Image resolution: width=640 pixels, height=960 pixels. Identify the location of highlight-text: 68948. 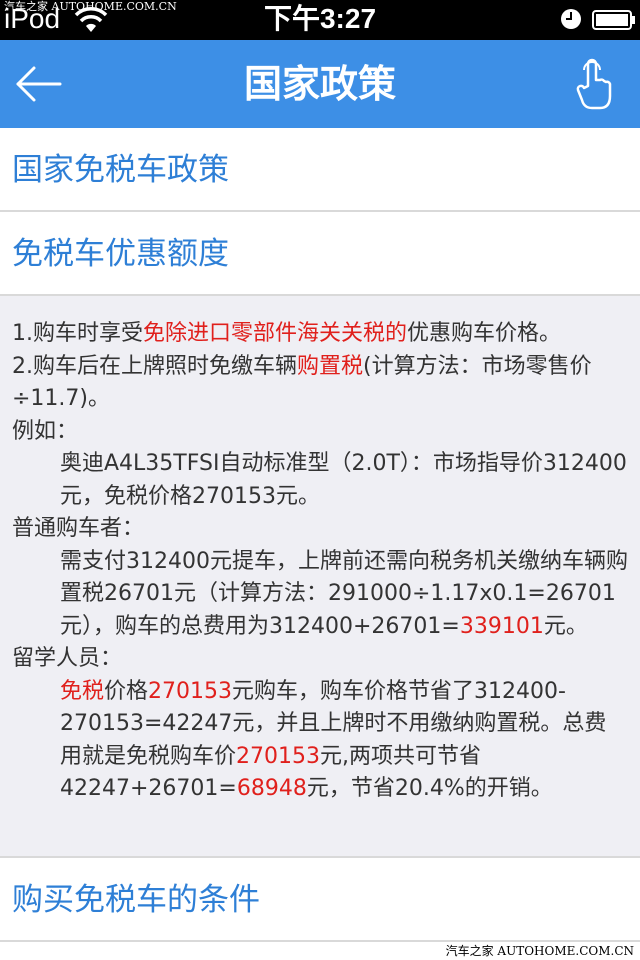
(271, 788).